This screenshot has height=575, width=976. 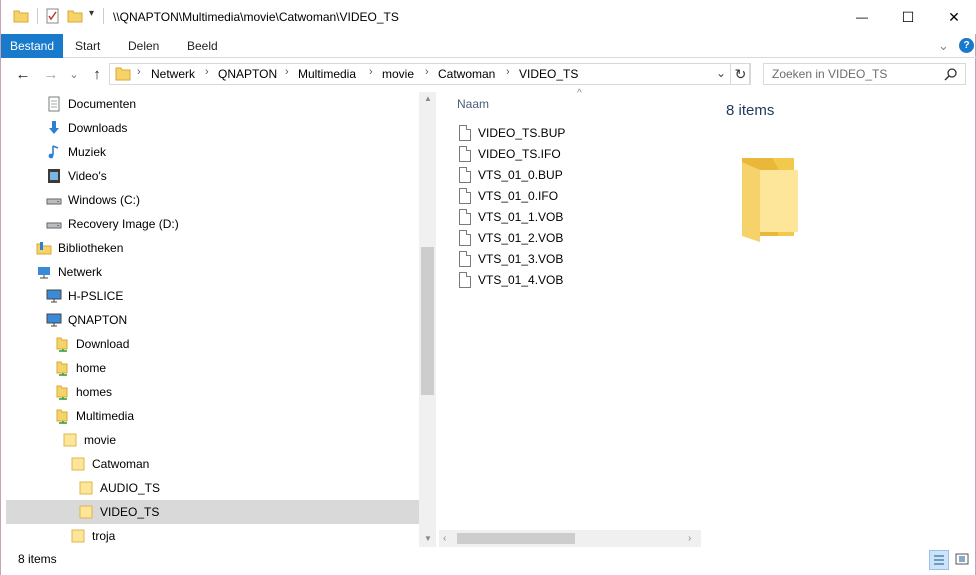 What do you see at coordinates (75, 17) in the screenshot?
I see `new-folder-icon` at bounding box center [75, 17].